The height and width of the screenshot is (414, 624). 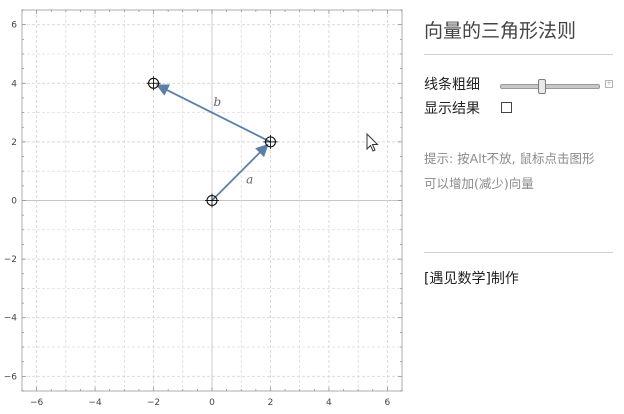 I want to click on line-width-label: 线条粗细, so click(x=452, y=85).